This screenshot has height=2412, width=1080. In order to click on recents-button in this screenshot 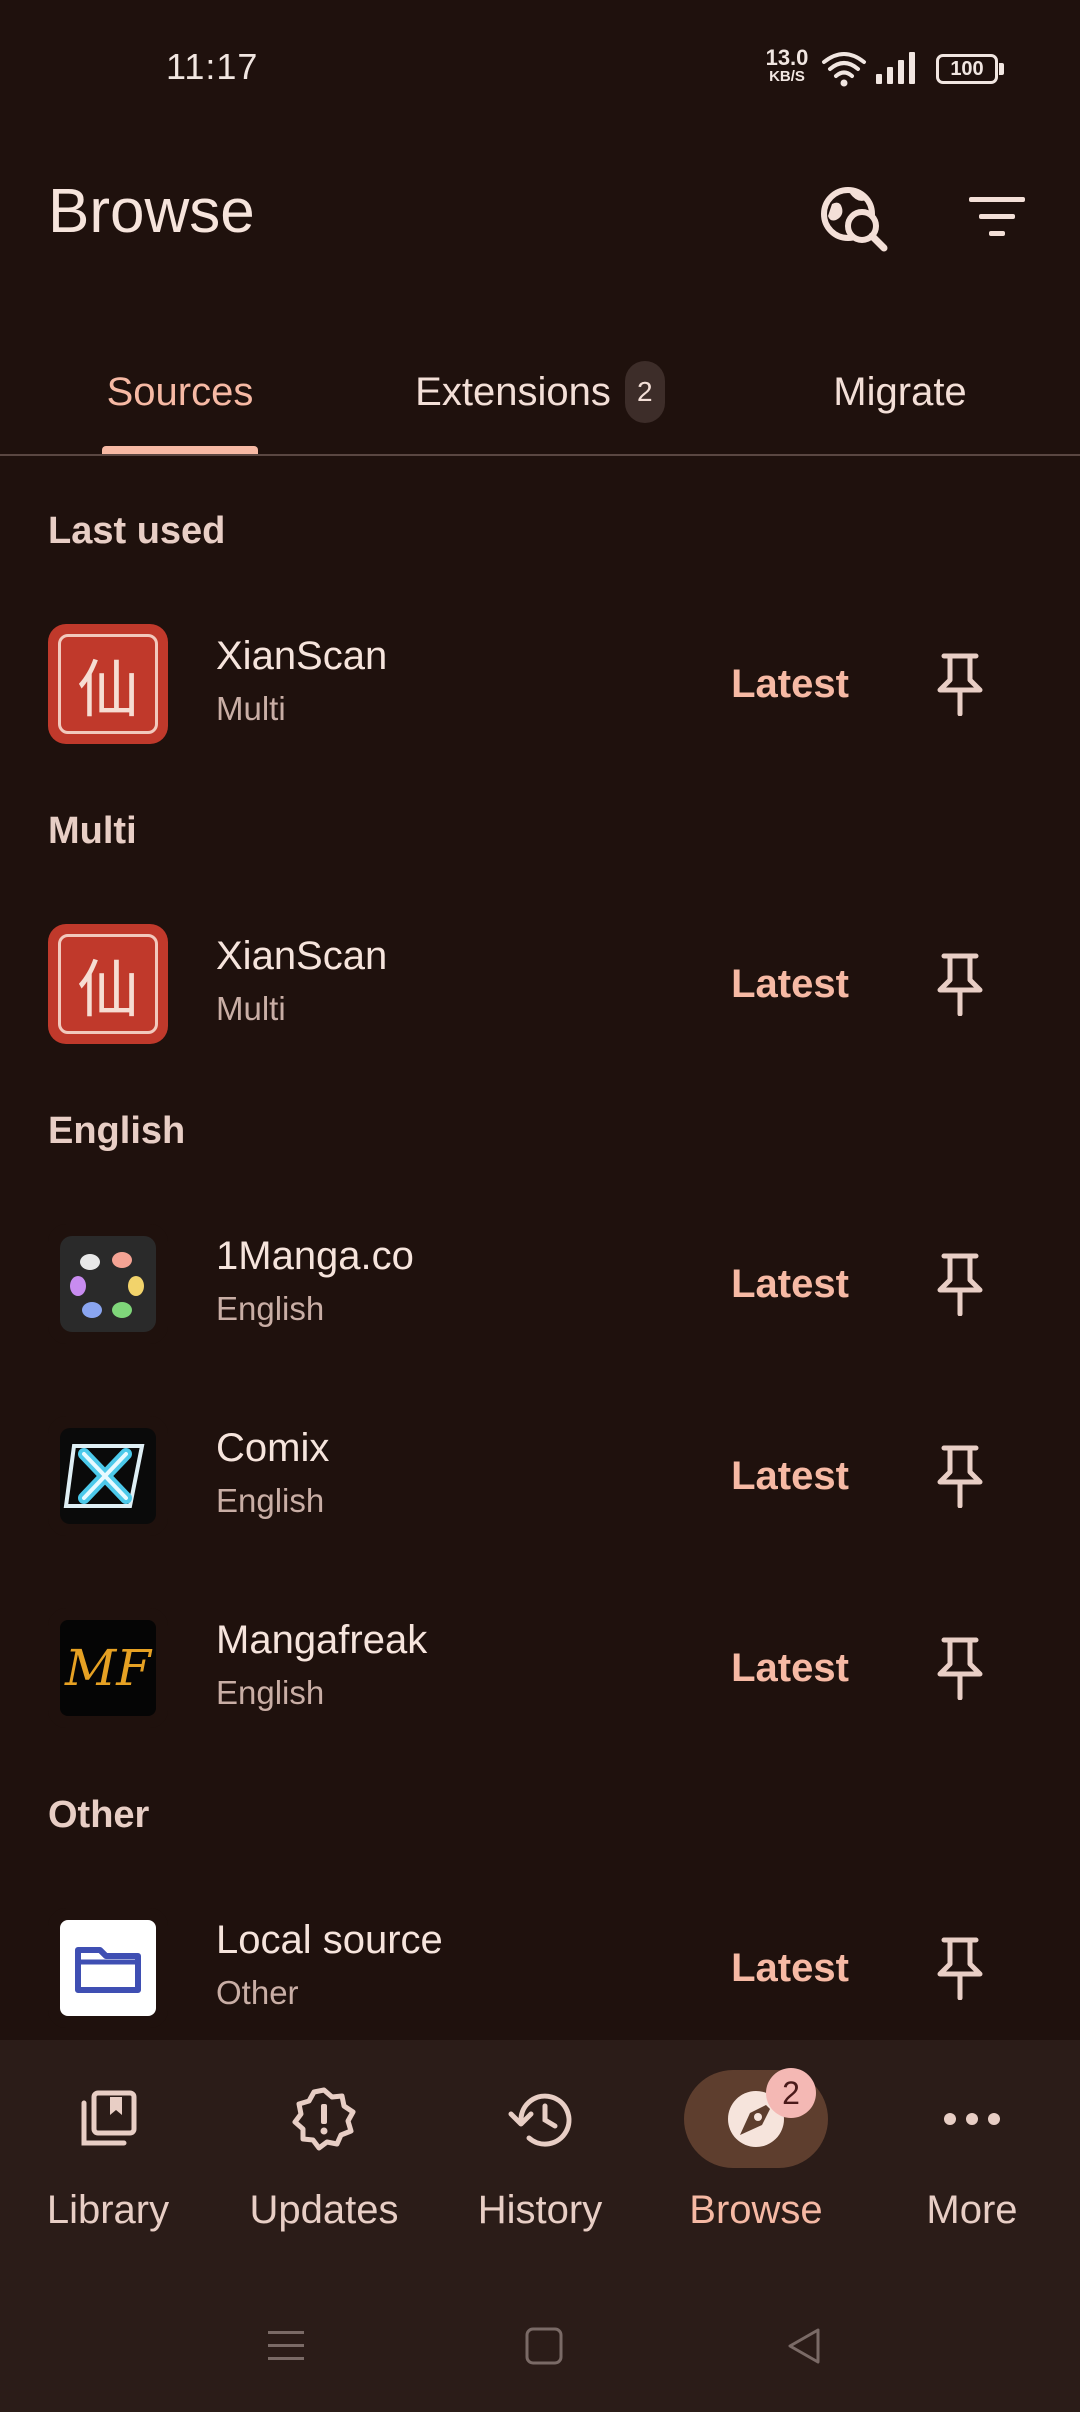, I will do `click(286, 2346)`.